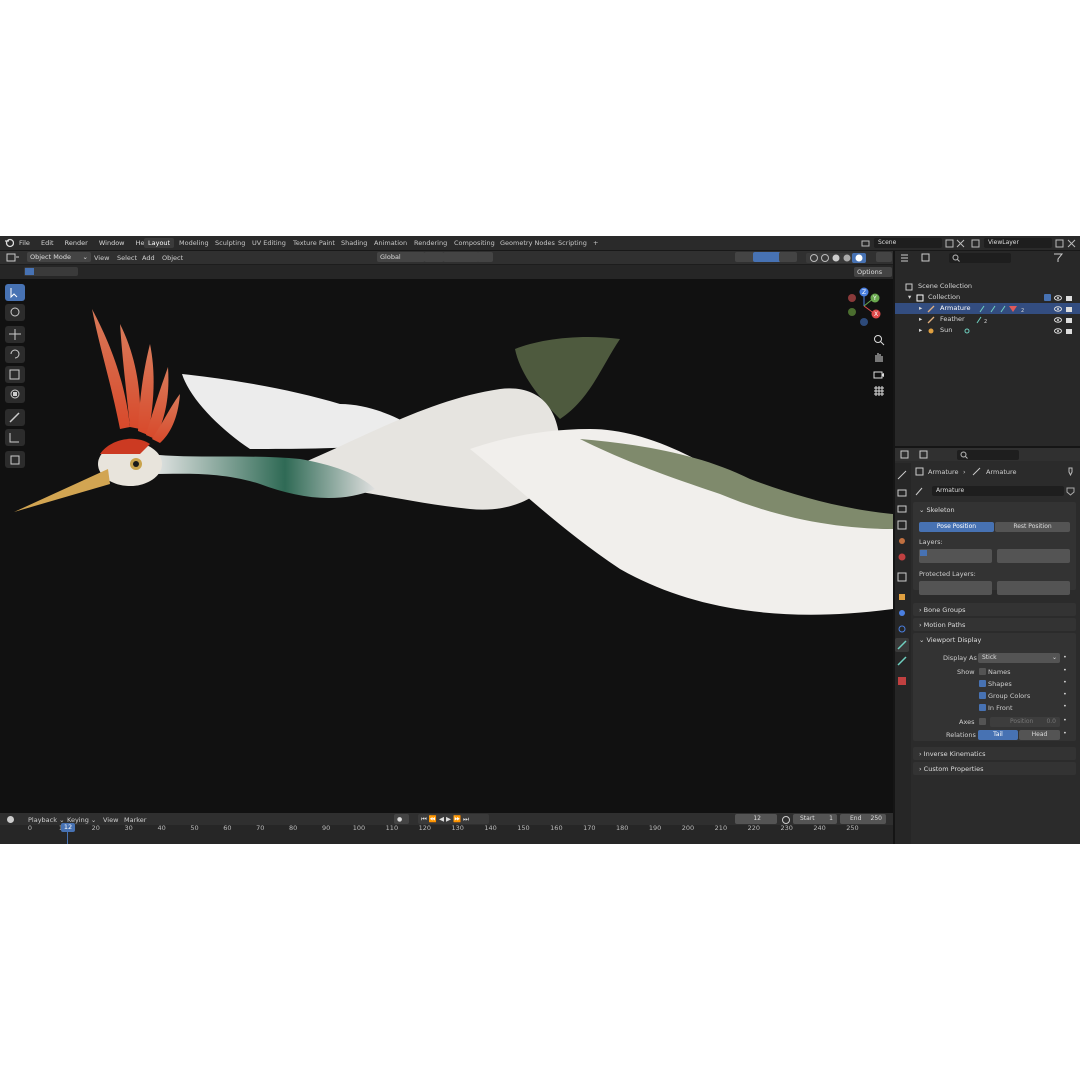 Image resolution: width=1080 pixels, height=1080 pixels. I want to click on current-frame-field: 12, so click(756, 819).